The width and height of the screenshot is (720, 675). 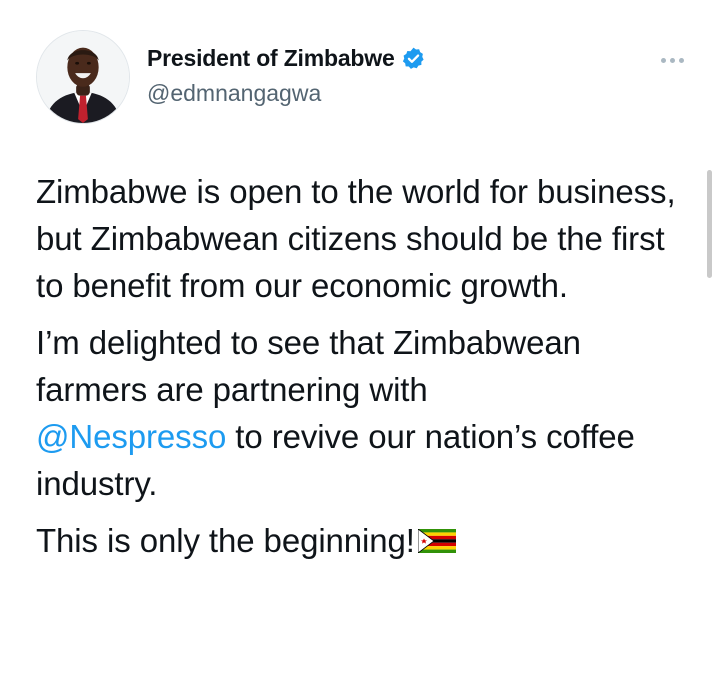 What do you see at coordinates (131, 436) in the screenshot?
I see `mention-link: @Nespresso` at bounding box center [131, 436].